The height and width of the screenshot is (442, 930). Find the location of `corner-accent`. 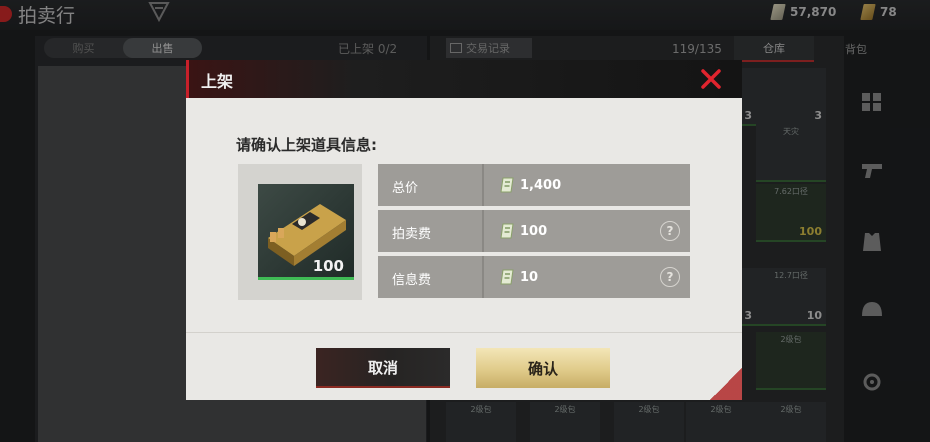

corner-accent is located at coordinates (726, 384).